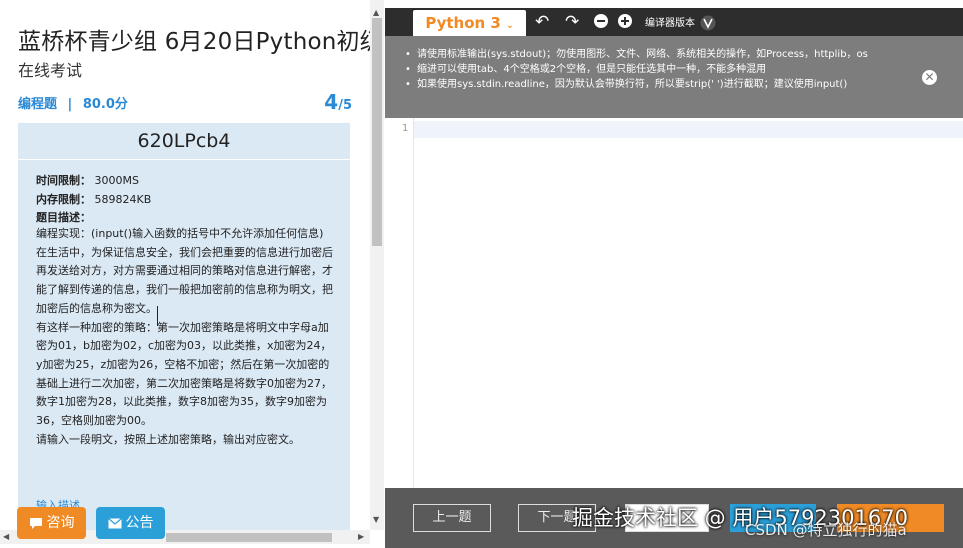  Describe the element at coordinates (377, 132) in the screenshot. I see `left-vertical-scroll-thumb` at that location.